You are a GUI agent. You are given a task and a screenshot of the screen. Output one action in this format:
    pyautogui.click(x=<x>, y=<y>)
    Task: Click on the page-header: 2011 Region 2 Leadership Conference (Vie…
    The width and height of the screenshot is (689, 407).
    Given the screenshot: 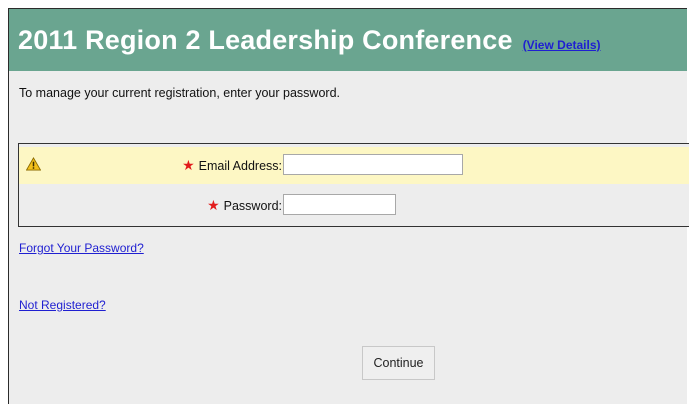 What is the action you would take?
    pyautogui.click(x=348, y=40)
    